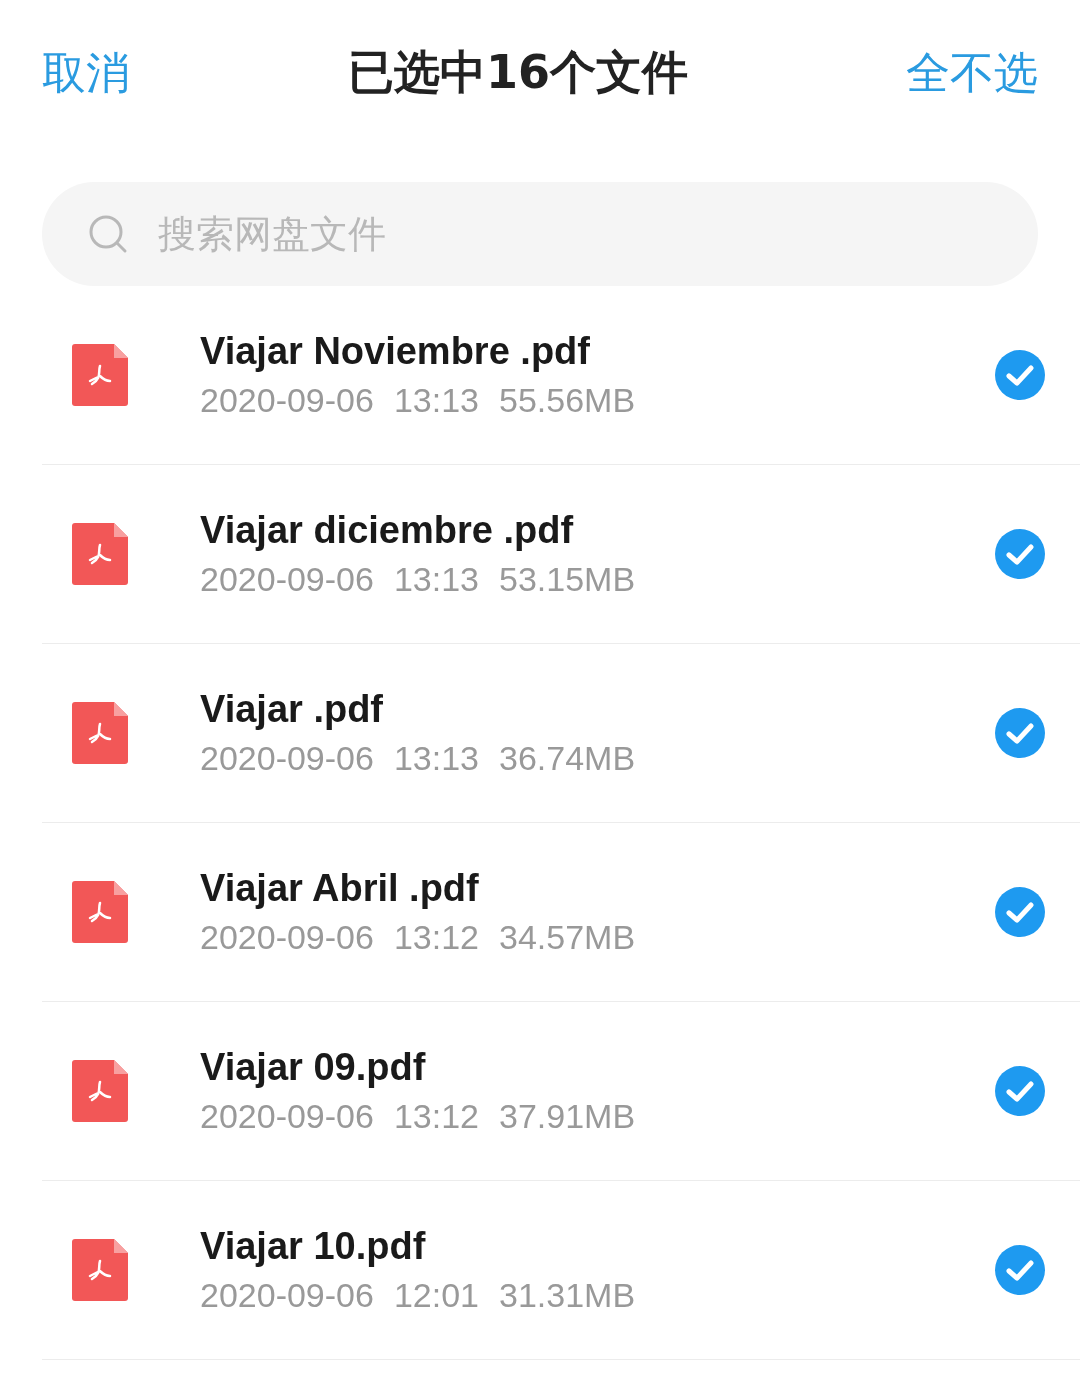 This screenshot has height=1374, width=1080. Describe the element at coordinates (436, 1295) in the screenshot. I see `file-time: 12:01` at that location.